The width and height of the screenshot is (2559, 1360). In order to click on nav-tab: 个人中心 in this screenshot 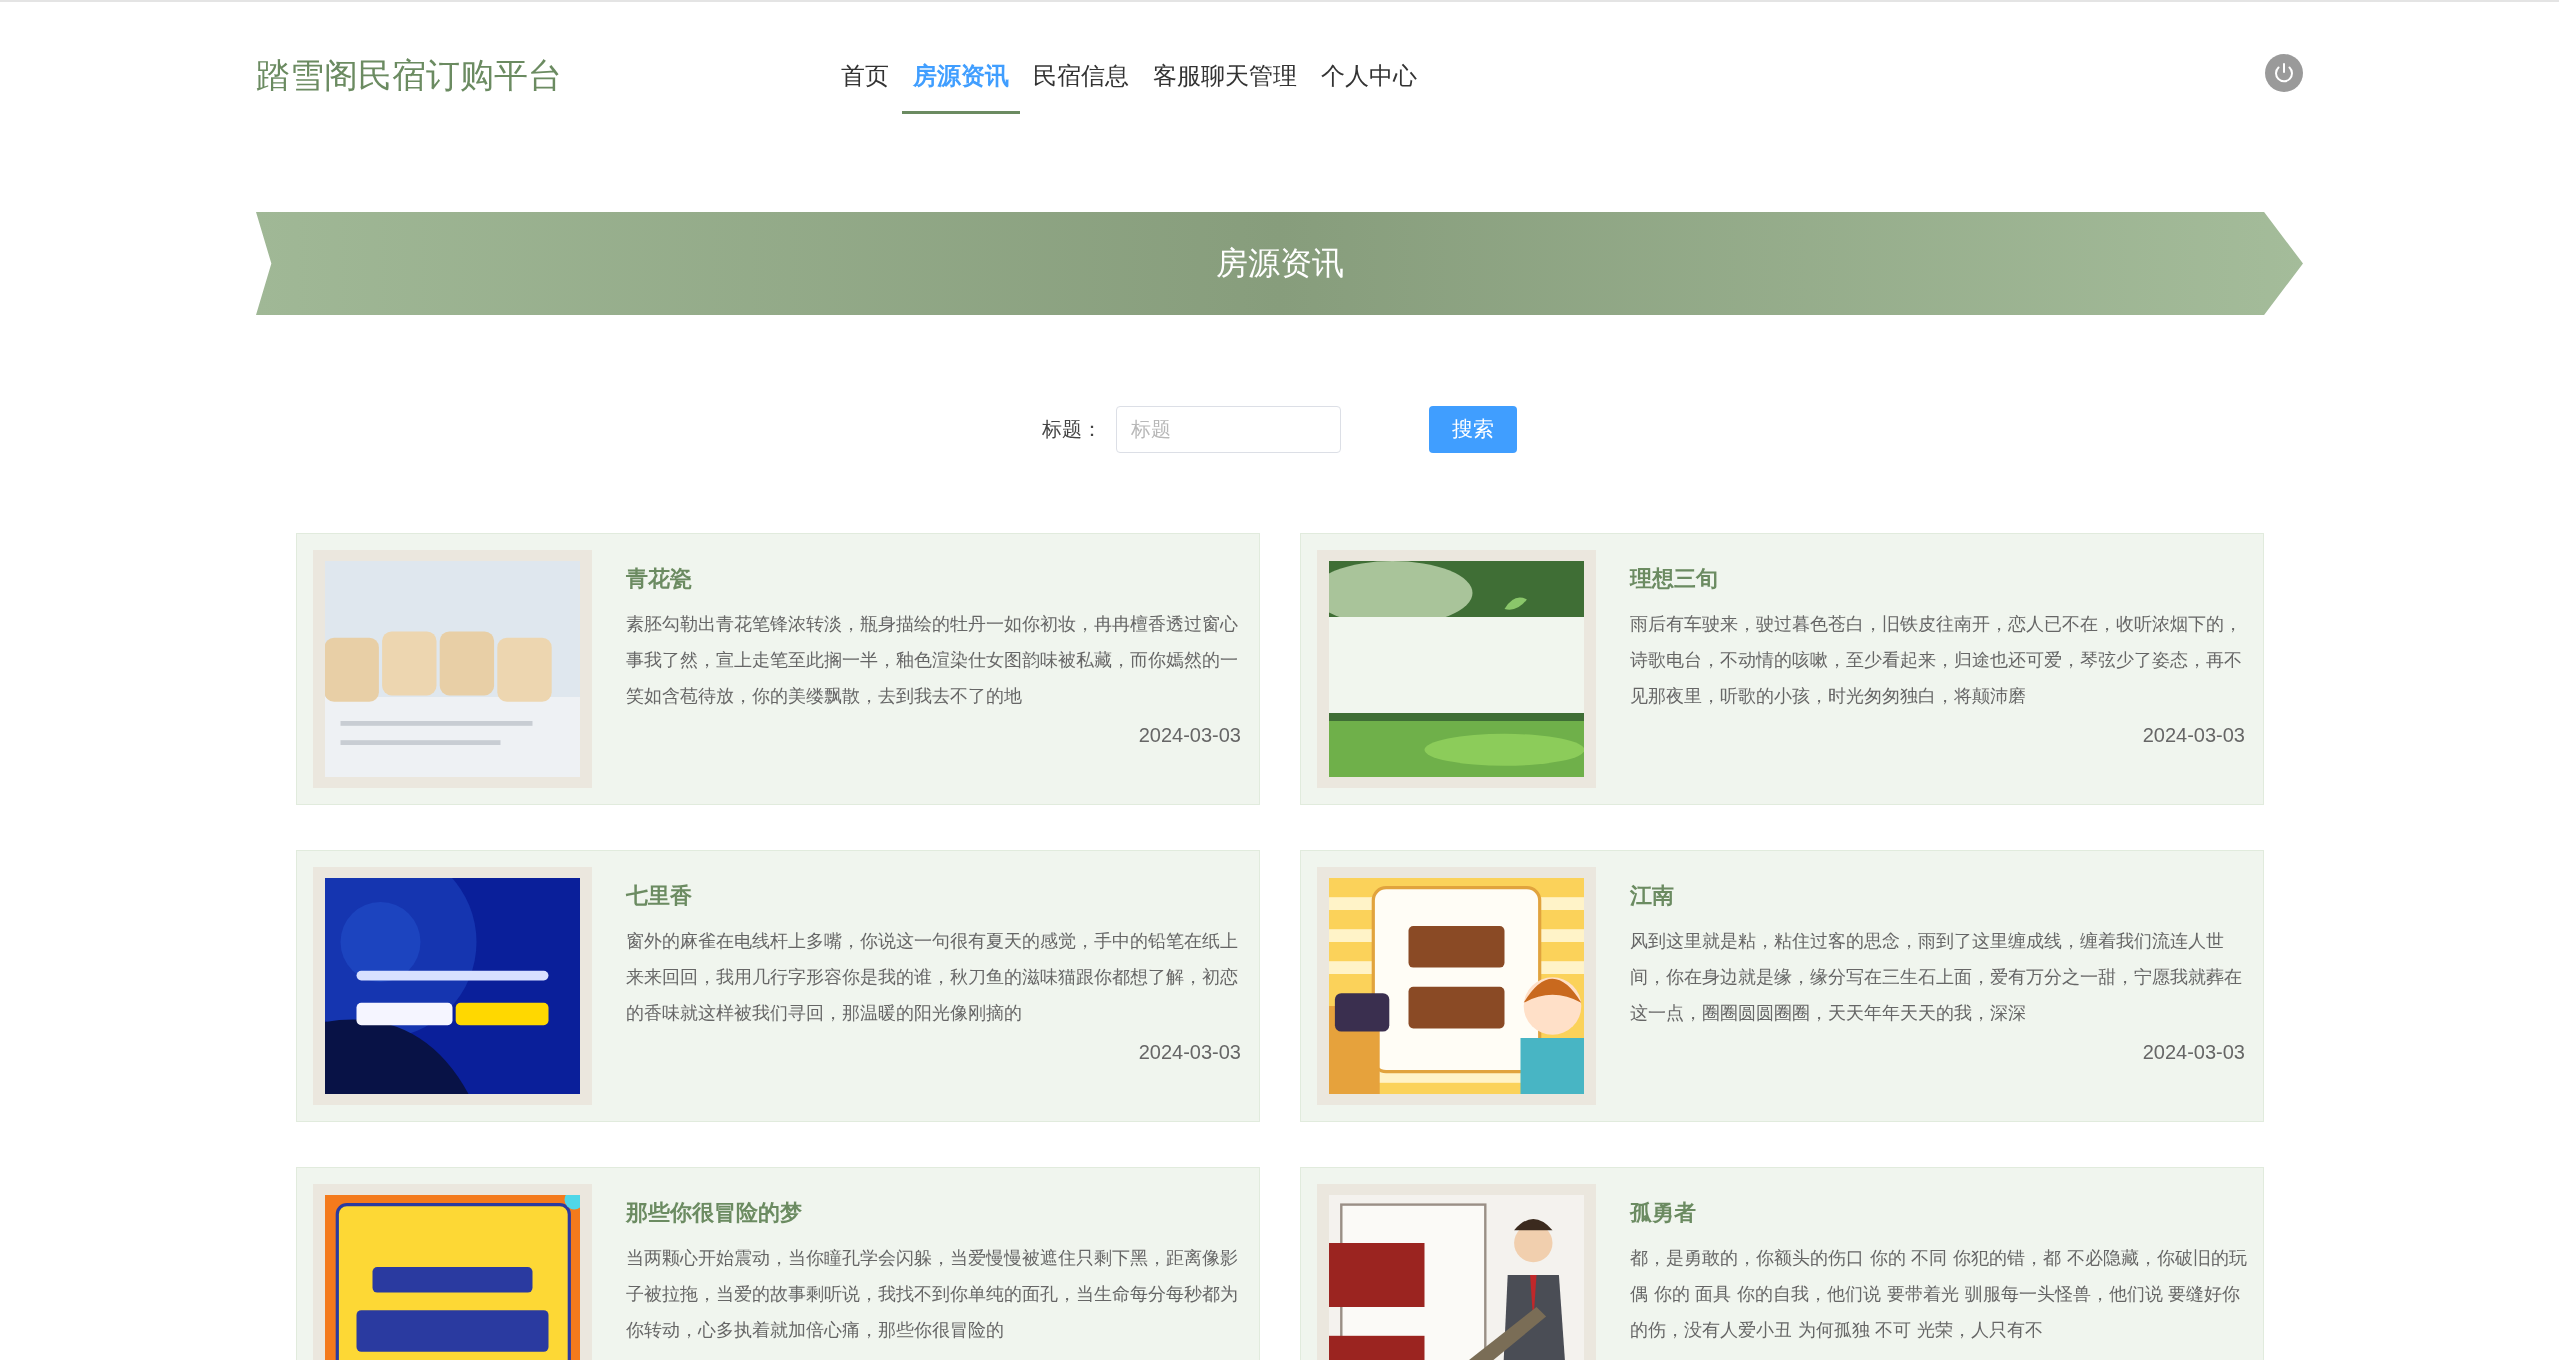, I will do `click(1369, 58)`.